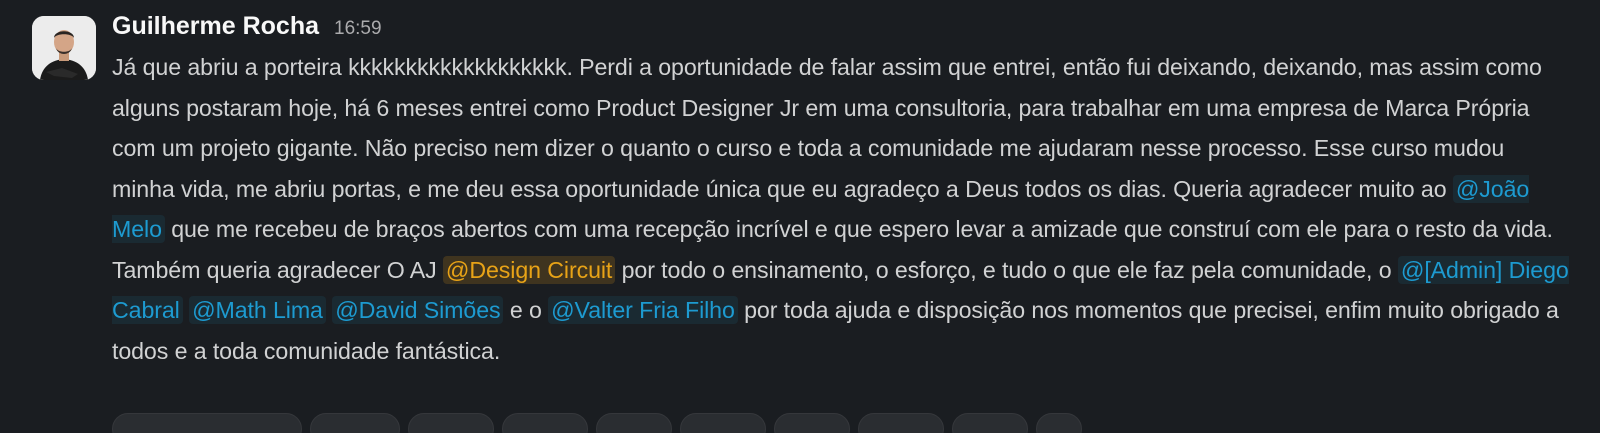  I want to click on avatar, so click(64, 48).